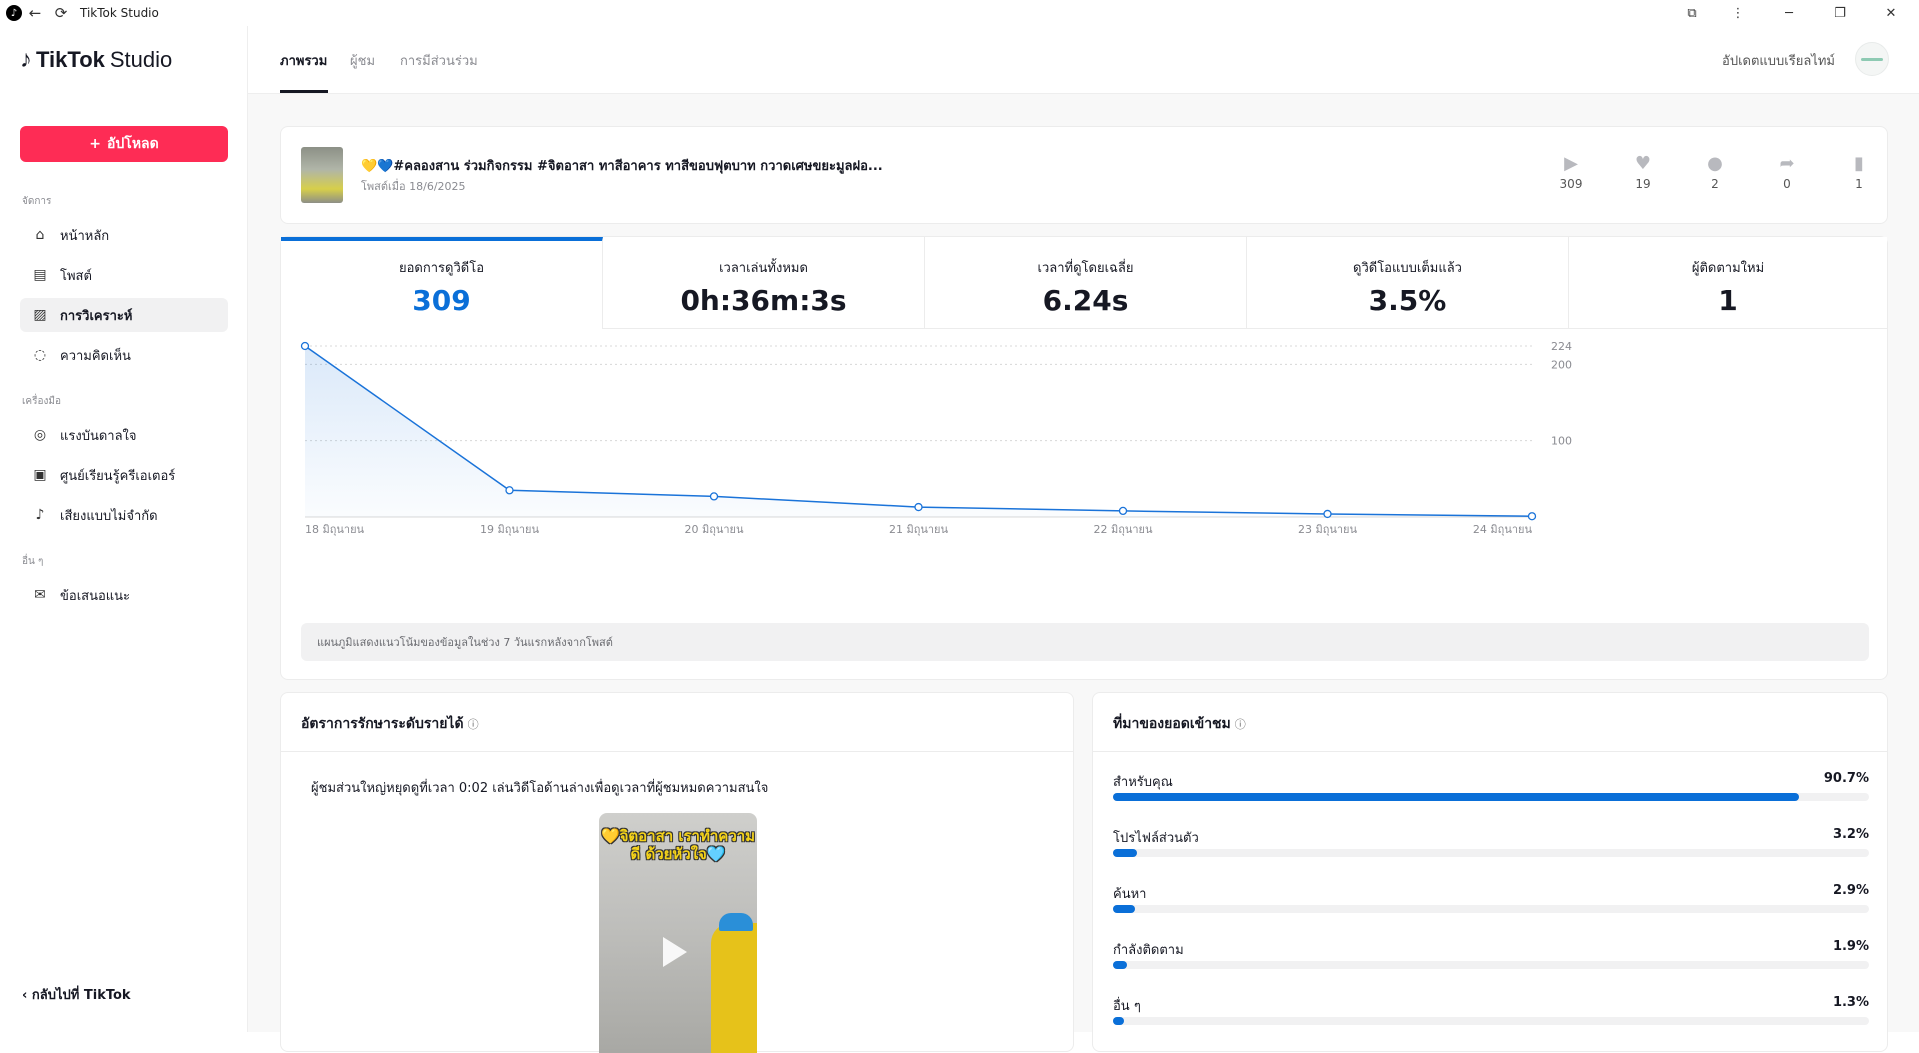 Image resolution: width=1919 pixels, height=1053 pixels. I want to click on avatar, so click(1872, 59).